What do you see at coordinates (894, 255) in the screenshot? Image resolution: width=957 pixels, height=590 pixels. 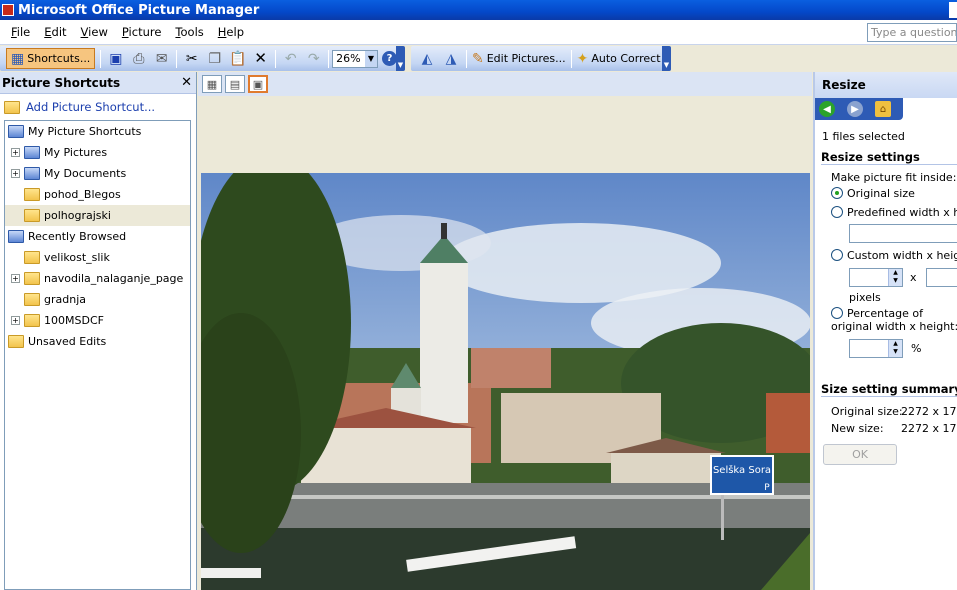 I see `custom-size-option: Custom width x height:` at bounding box center [894, 255].